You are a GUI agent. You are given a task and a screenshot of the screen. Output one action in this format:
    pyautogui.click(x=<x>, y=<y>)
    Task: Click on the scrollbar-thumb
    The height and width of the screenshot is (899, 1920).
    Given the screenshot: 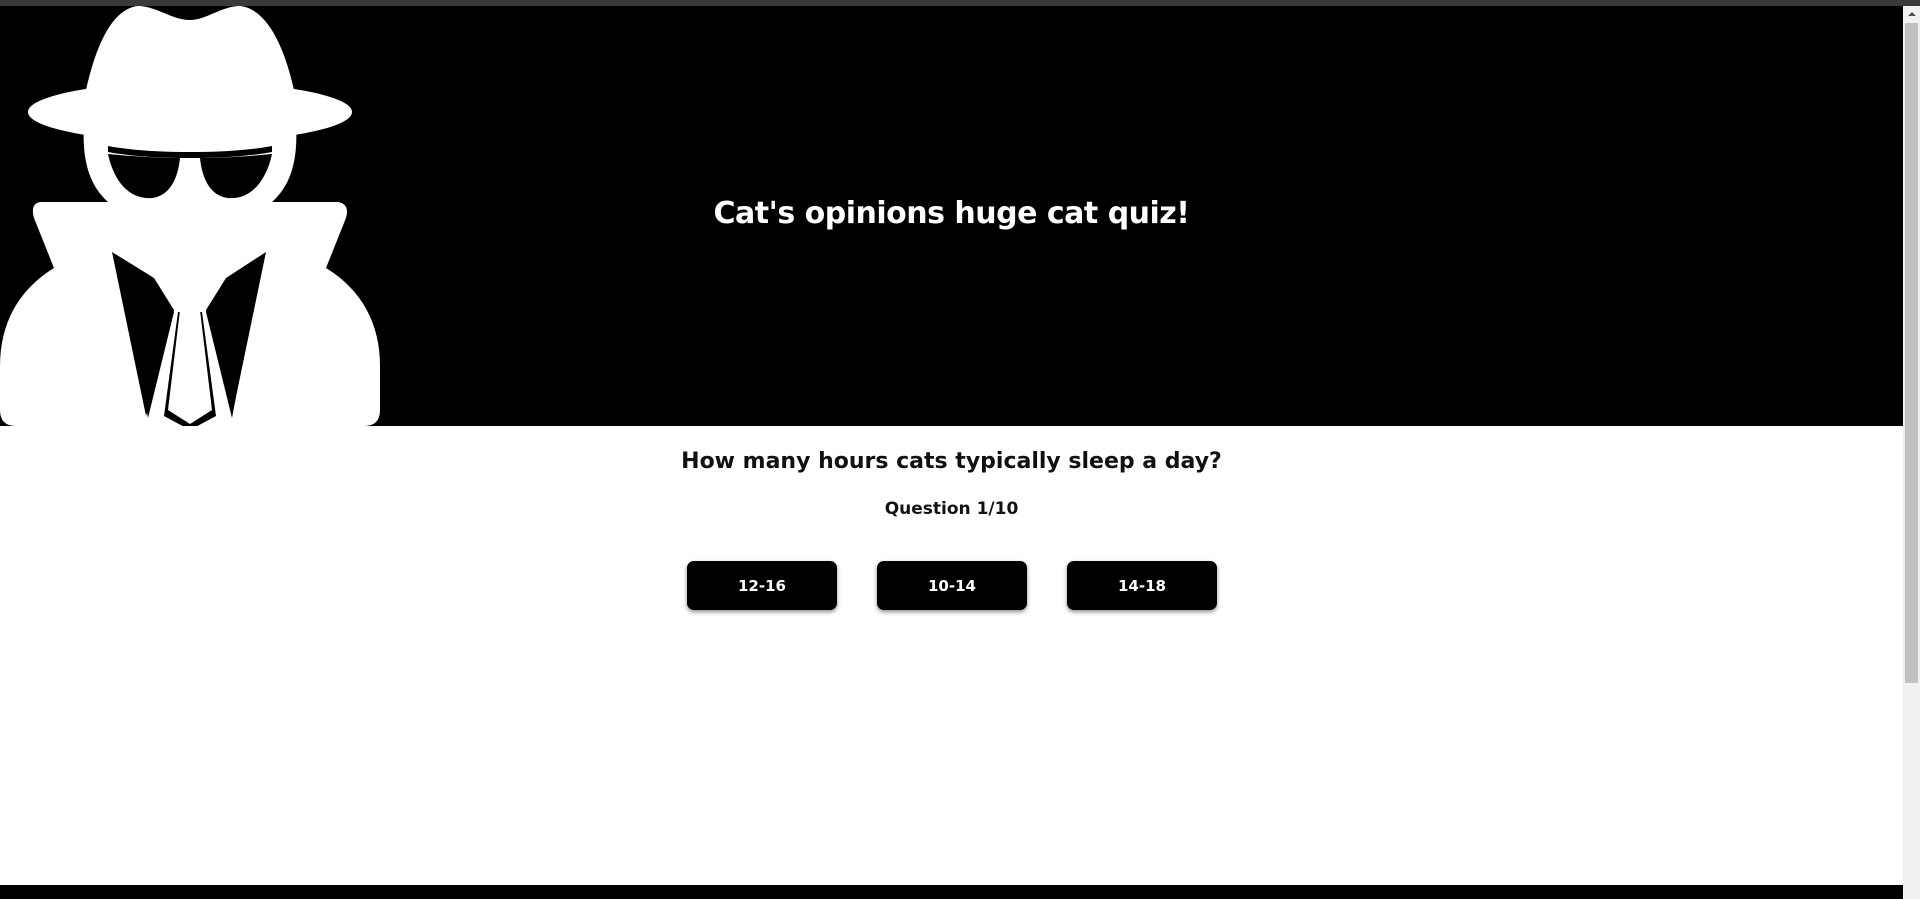 What is the action you would take?
    pyautogui.click(x=1911, y=353)
    